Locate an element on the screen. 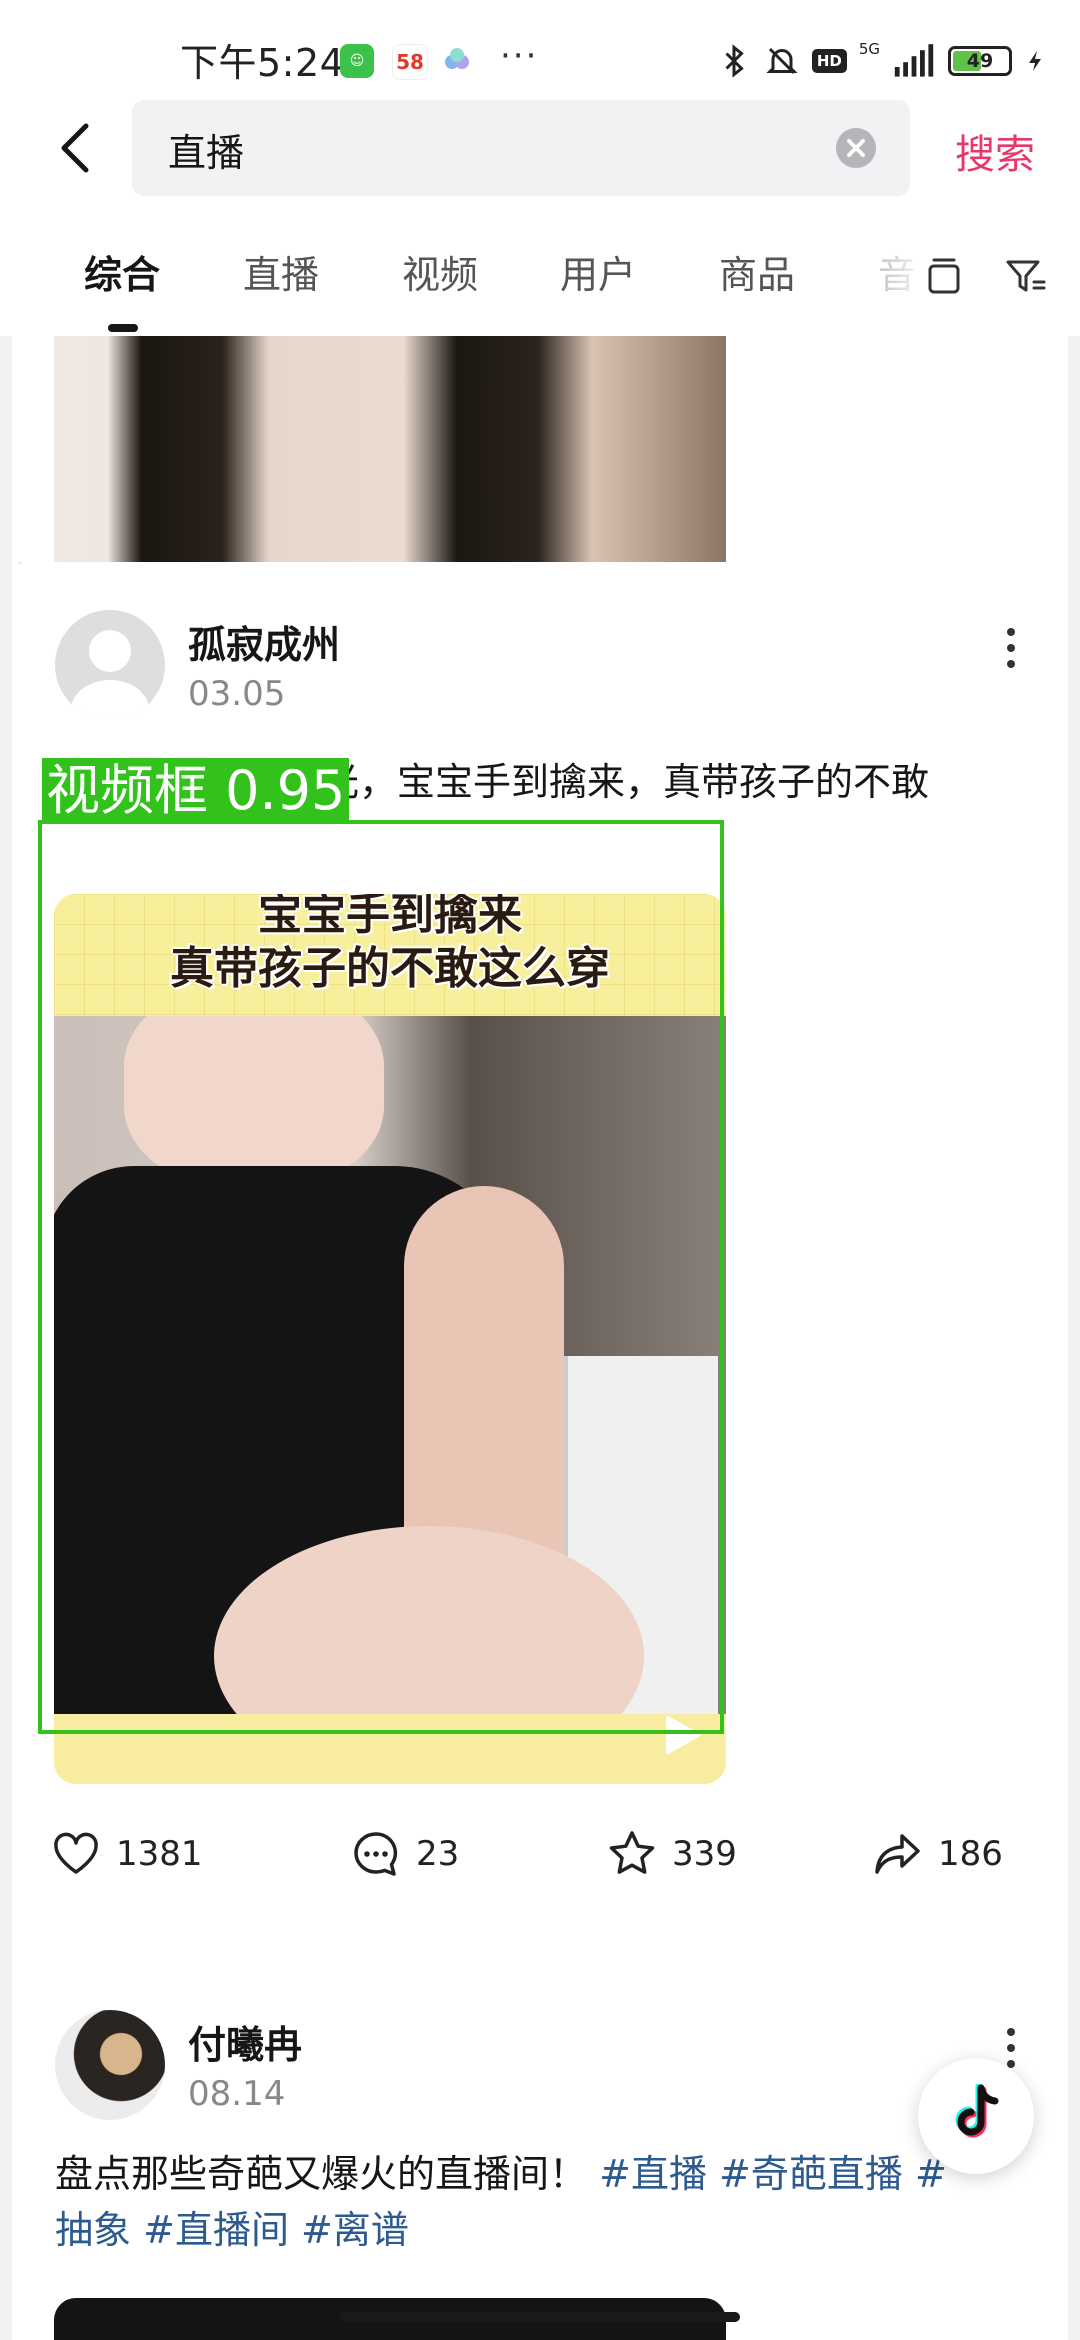 The image size is (1080, 2340). author-avatar is located at coordinates (110, 665).